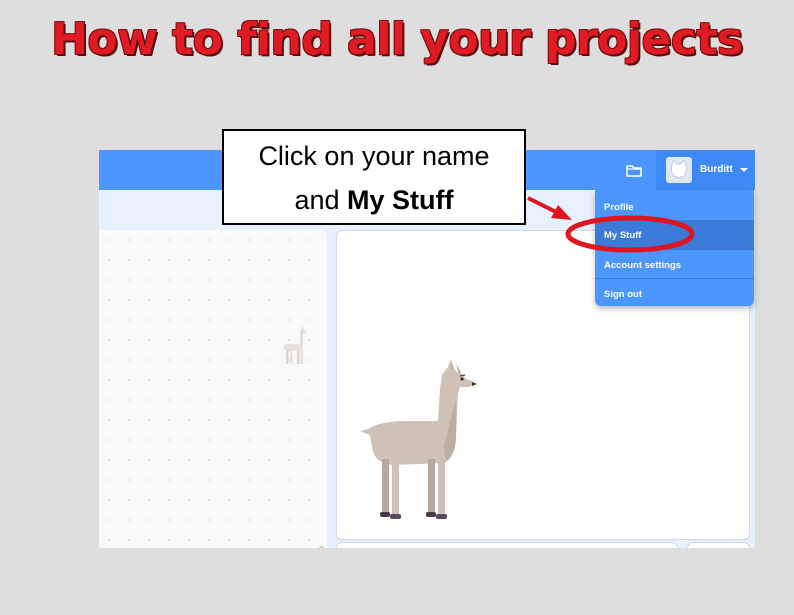 This screenshot has height=615, width=794. What do you see at coordinates (295, 345) in the screenshot?
I see `sprite-thumbnail-llama-icon` at bounding box center [295, 345].